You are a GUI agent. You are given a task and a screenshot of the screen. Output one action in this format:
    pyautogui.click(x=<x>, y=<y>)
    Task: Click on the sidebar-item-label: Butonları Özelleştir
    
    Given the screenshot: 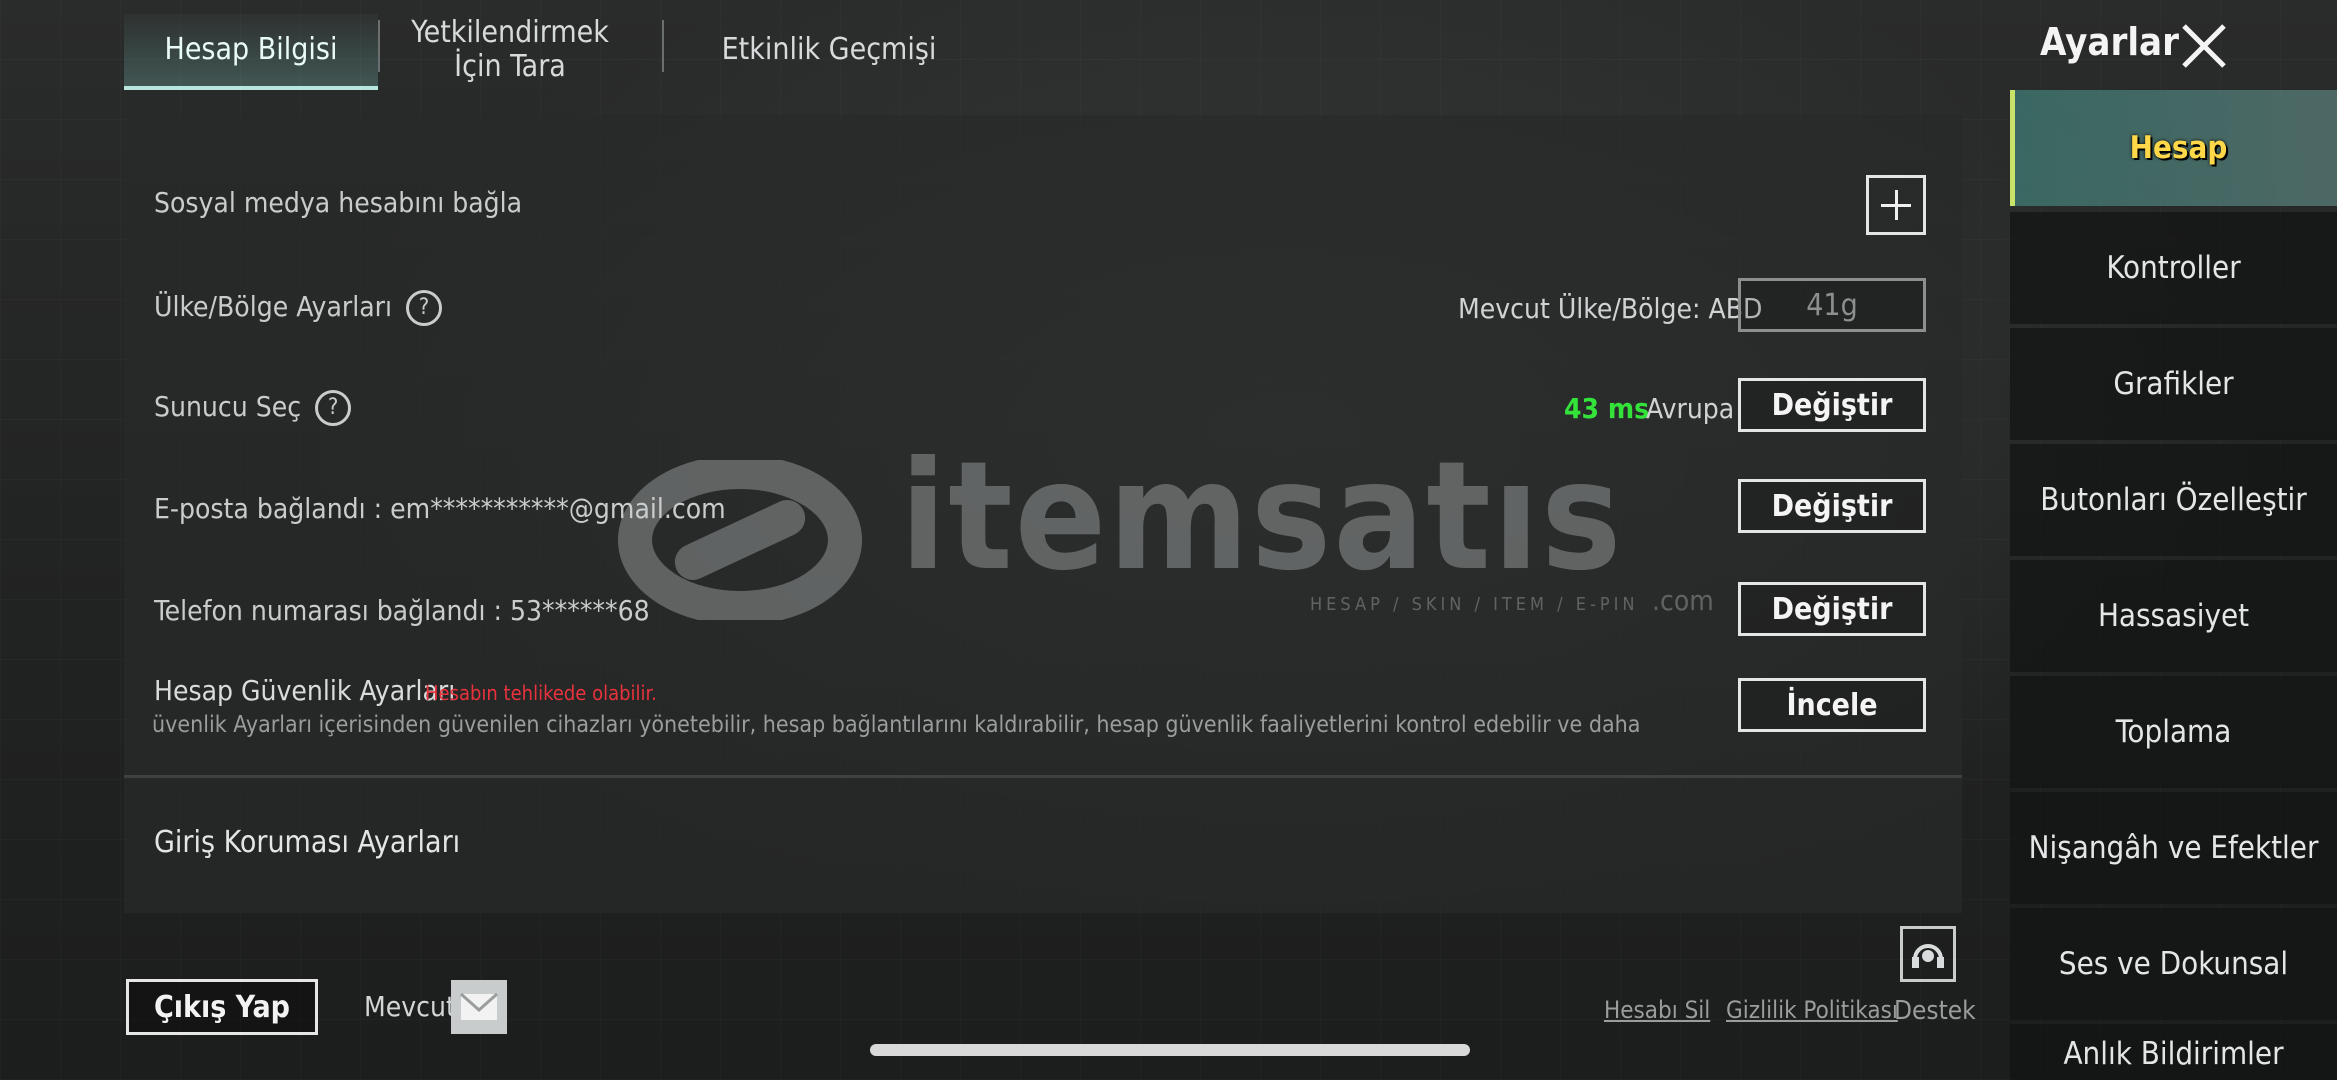 What is the action you would take?
    pyautogui.click(x=2173, y=500)
    